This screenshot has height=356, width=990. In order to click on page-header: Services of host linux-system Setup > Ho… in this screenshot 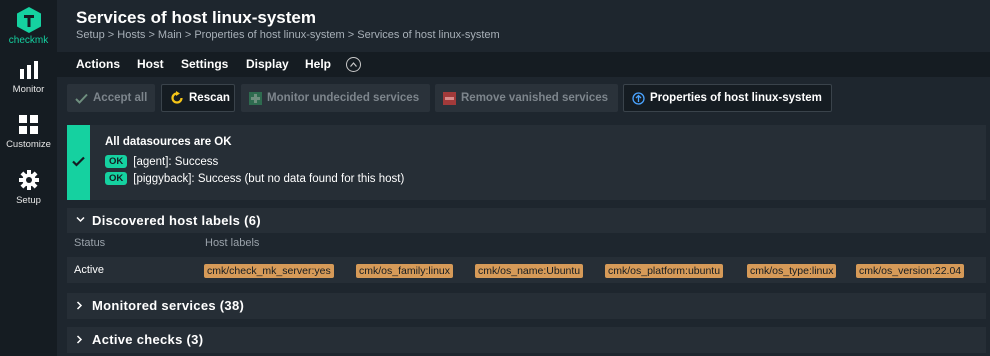, I will do `click(523, 26)`.